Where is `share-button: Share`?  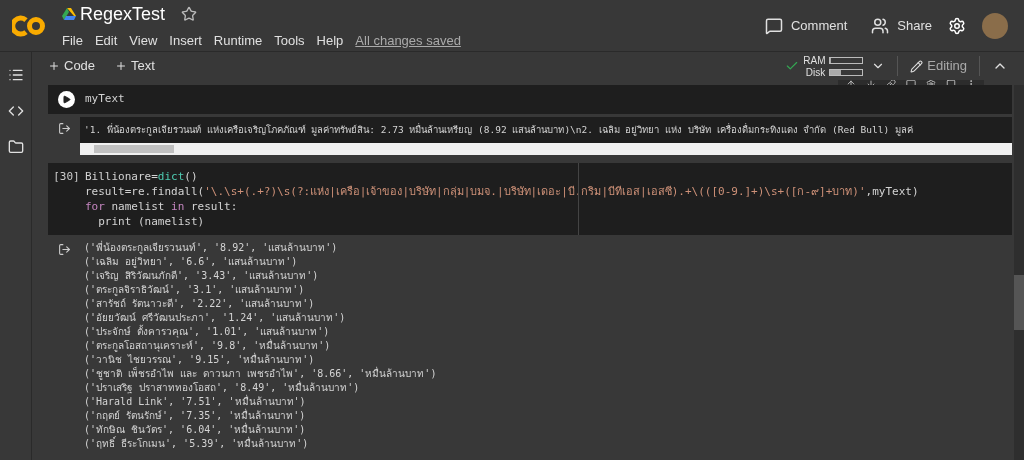
share-button: Share is located at coordinates (901, 25).